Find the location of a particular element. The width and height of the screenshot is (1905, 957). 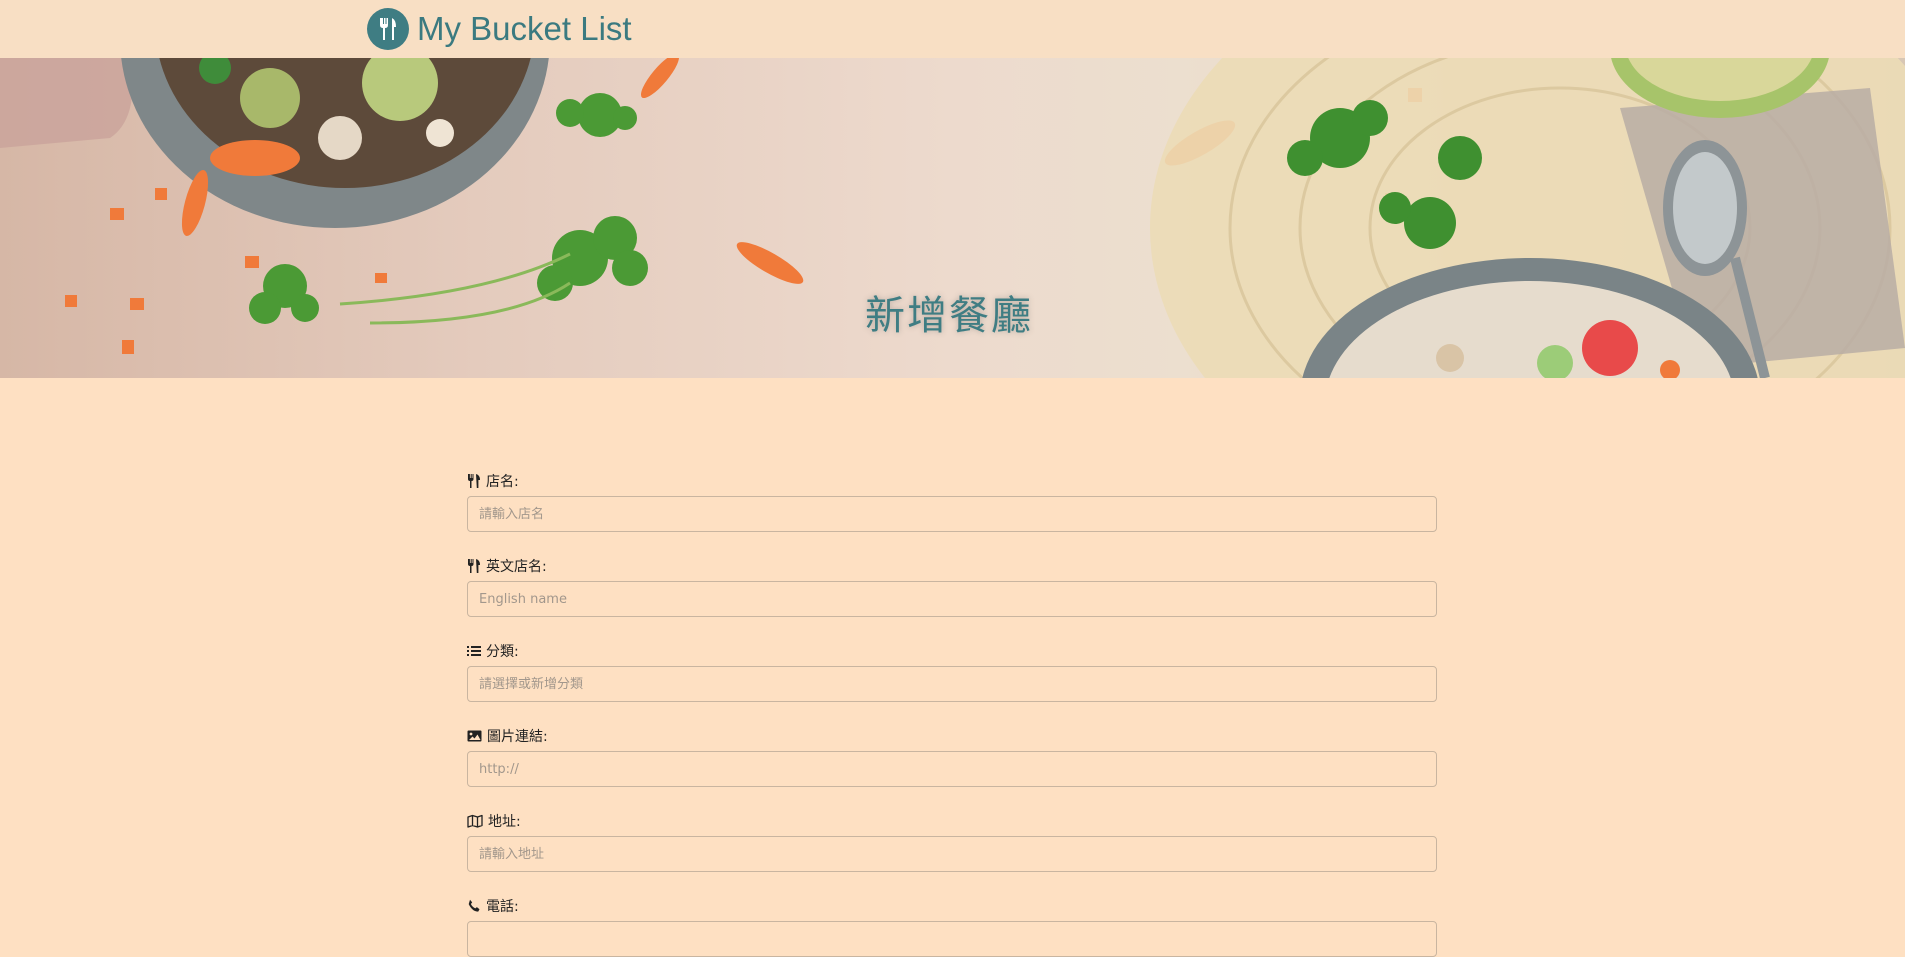

label-text: 圖片連結: is located at coordinates (517, 737).